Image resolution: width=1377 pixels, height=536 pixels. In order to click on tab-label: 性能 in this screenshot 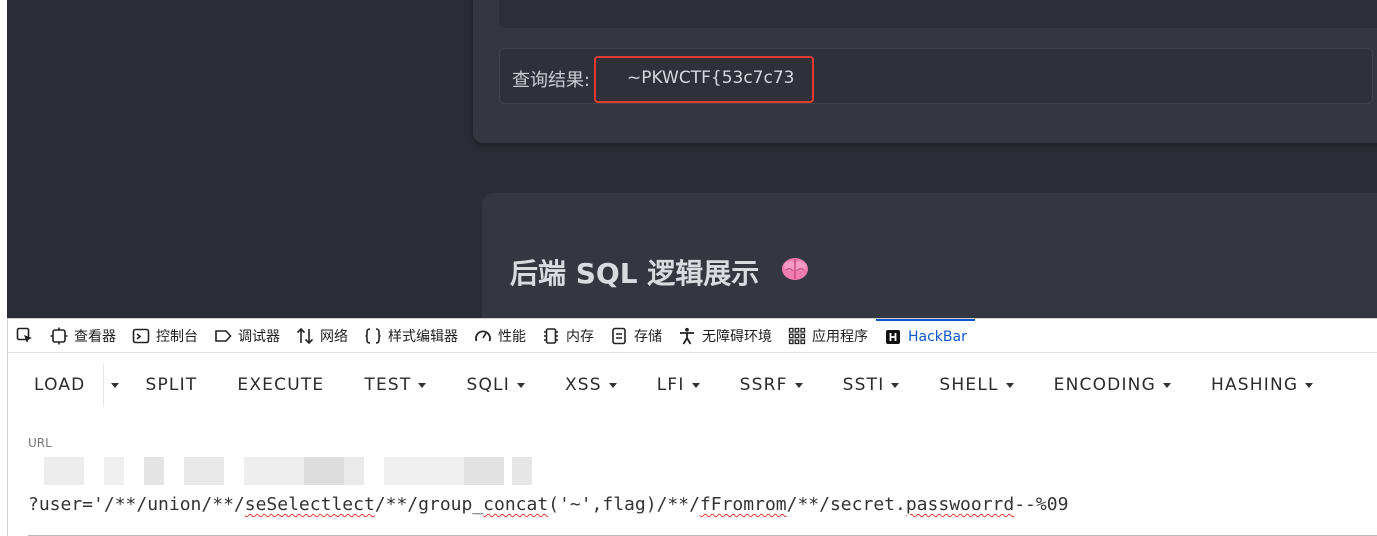, I will do `click(512, 336)`.